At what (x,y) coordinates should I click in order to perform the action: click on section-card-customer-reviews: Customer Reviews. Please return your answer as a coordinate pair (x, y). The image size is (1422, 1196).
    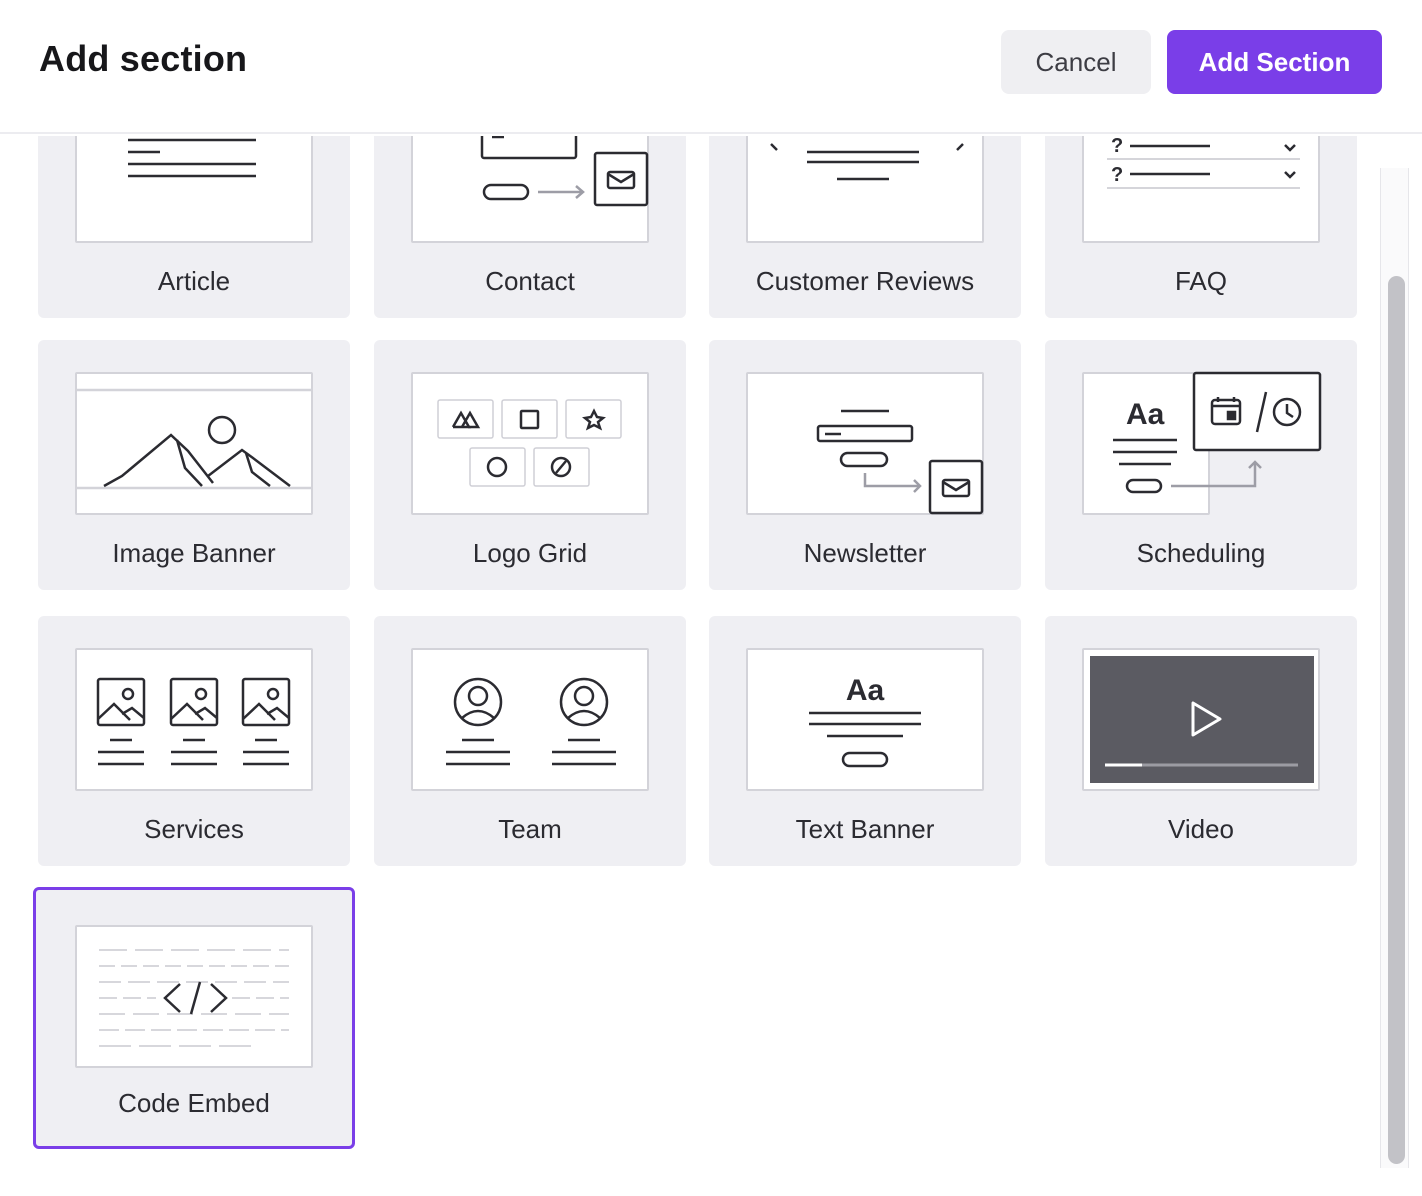
    Looking at the image, I should click on (865, 227).